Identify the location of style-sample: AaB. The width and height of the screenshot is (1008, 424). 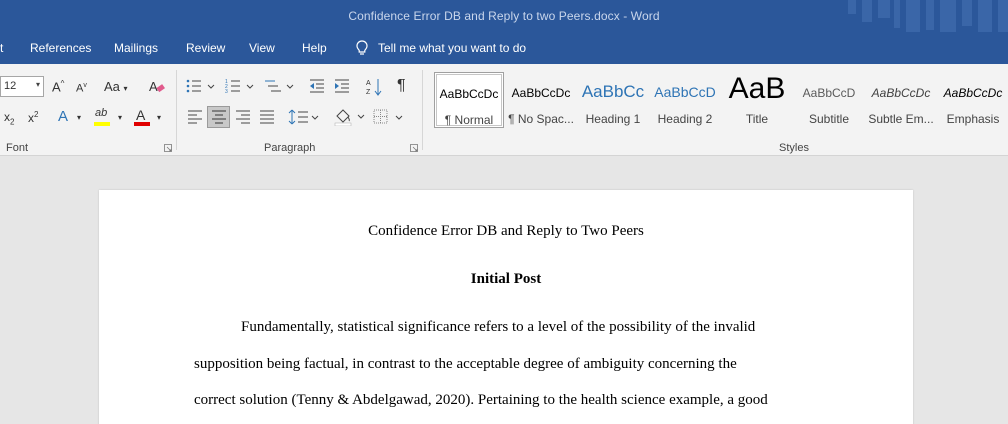
(757, 88).